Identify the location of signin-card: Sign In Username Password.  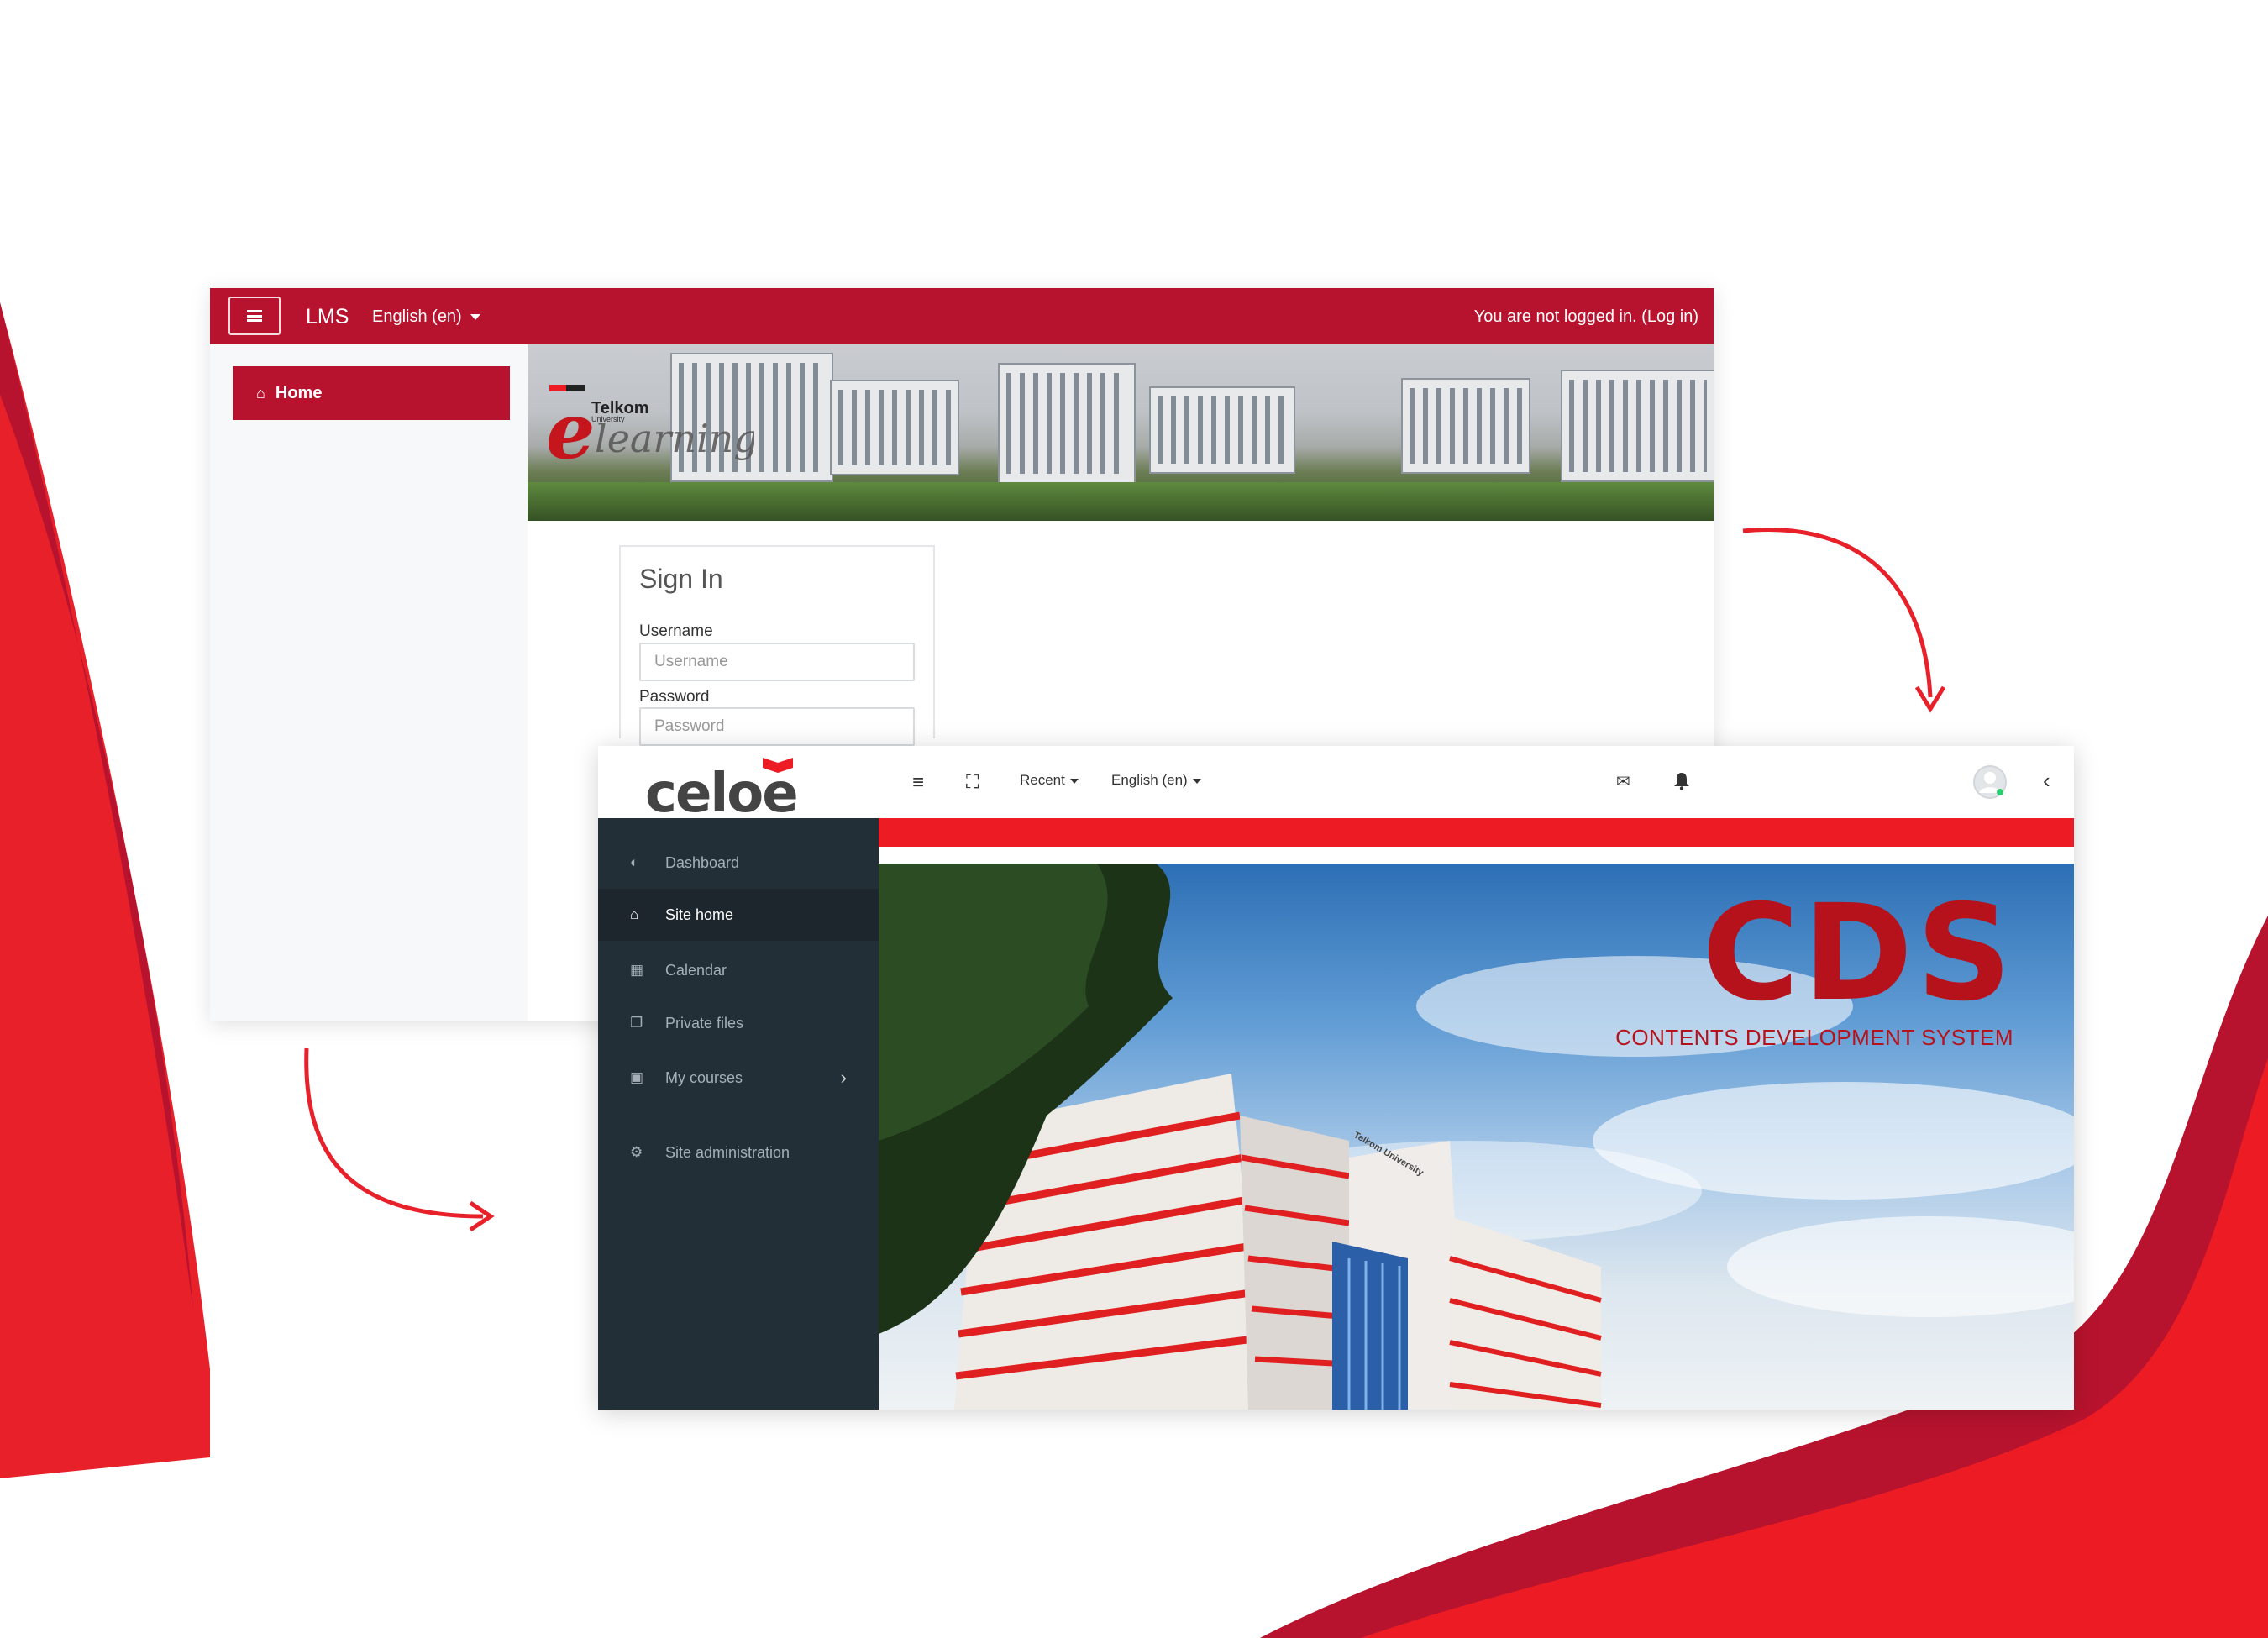
(777, 645).